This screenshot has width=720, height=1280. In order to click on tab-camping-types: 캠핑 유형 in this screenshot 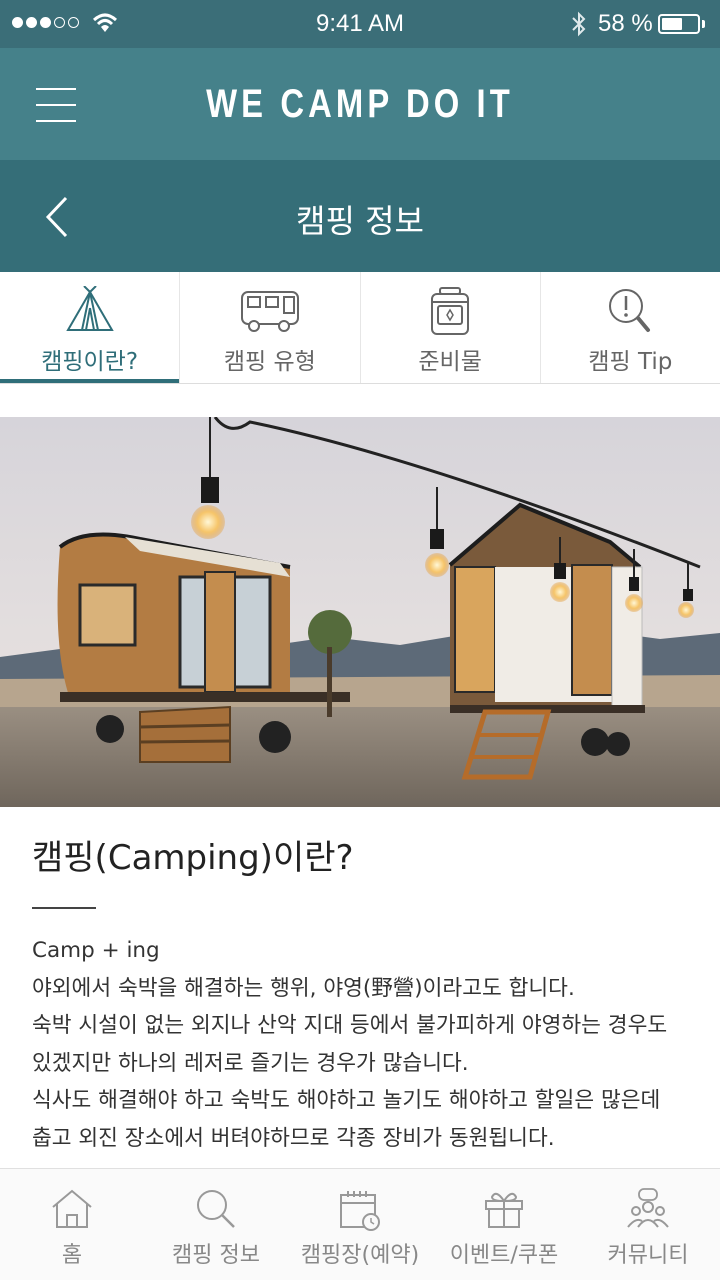, I will do `click(270, 327)`.